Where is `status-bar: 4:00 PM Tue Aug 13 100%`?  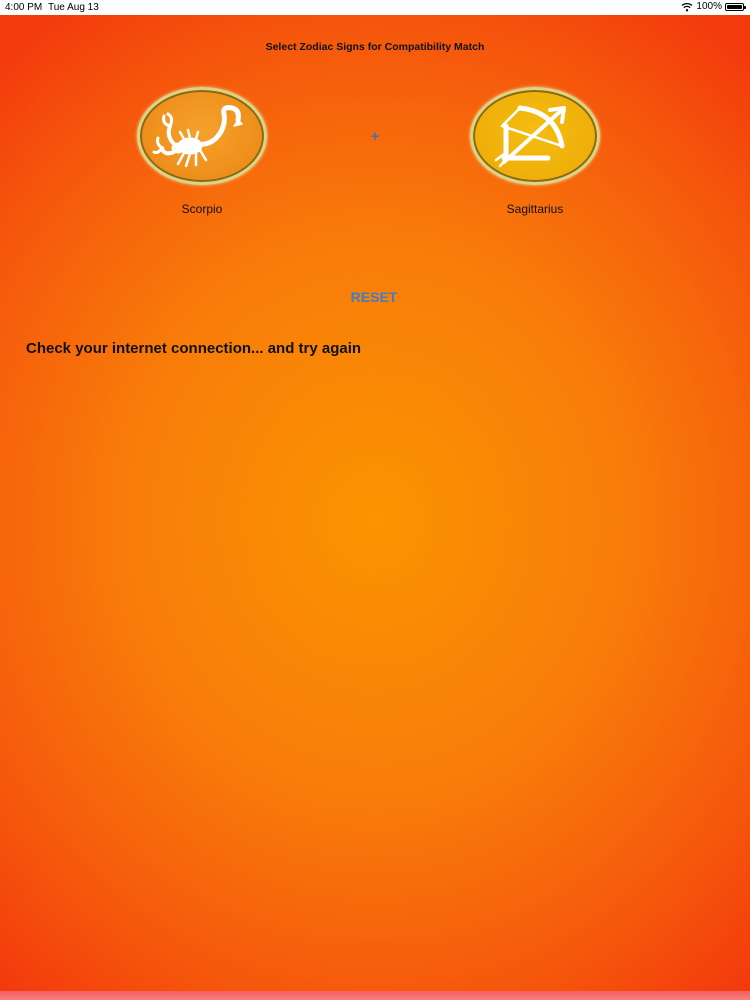 status-bar: 4:00 PM Tue Aug 13 100% is located at coordinates (375, 7).